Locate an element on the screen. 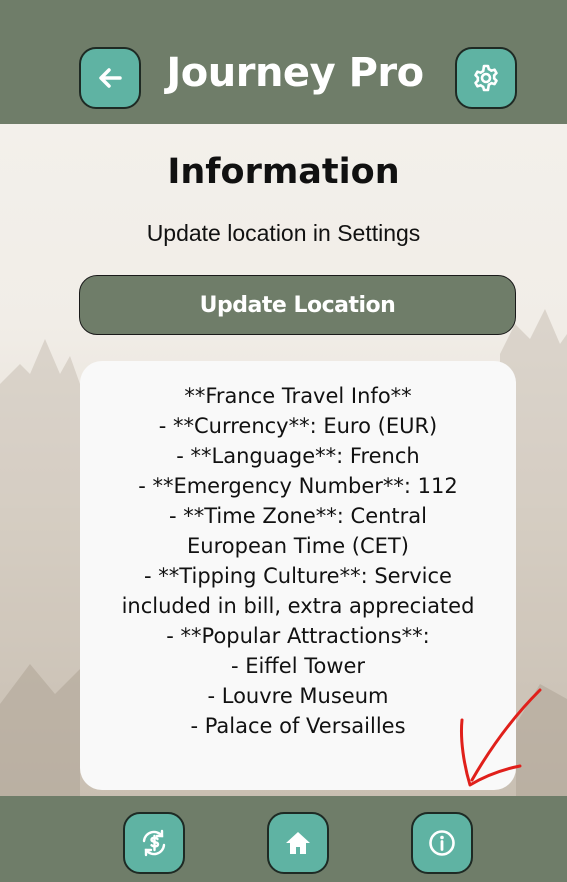 This screenshot has width=567, height=882. arrow-left-icon is located at coordinates (110, 78).